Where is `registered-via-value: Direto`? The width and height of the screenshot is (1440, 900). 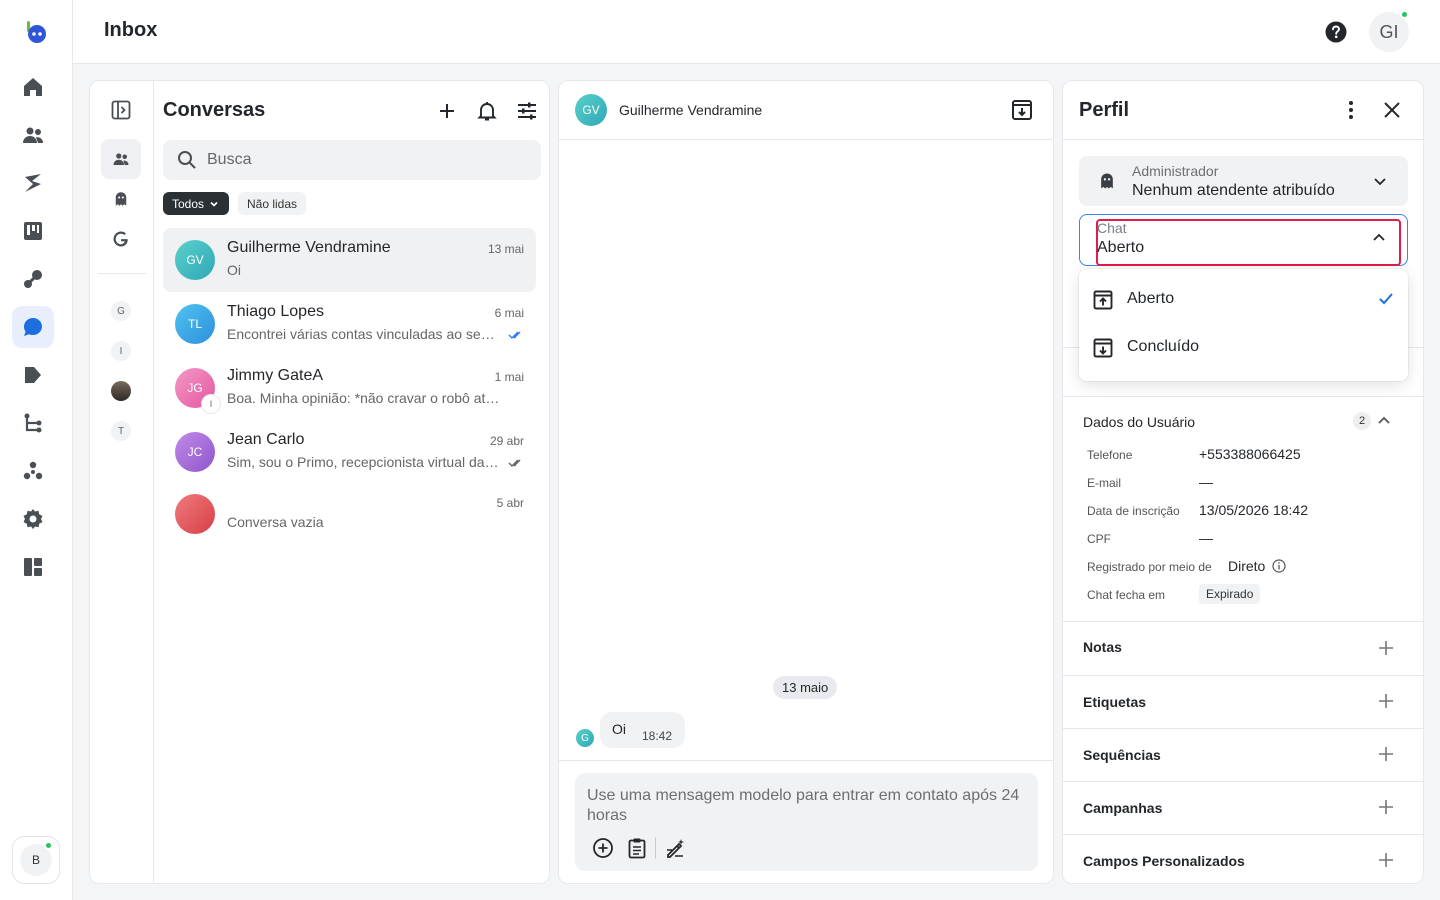 registered-via-value: Direto is located at coordinates (1247, 566).